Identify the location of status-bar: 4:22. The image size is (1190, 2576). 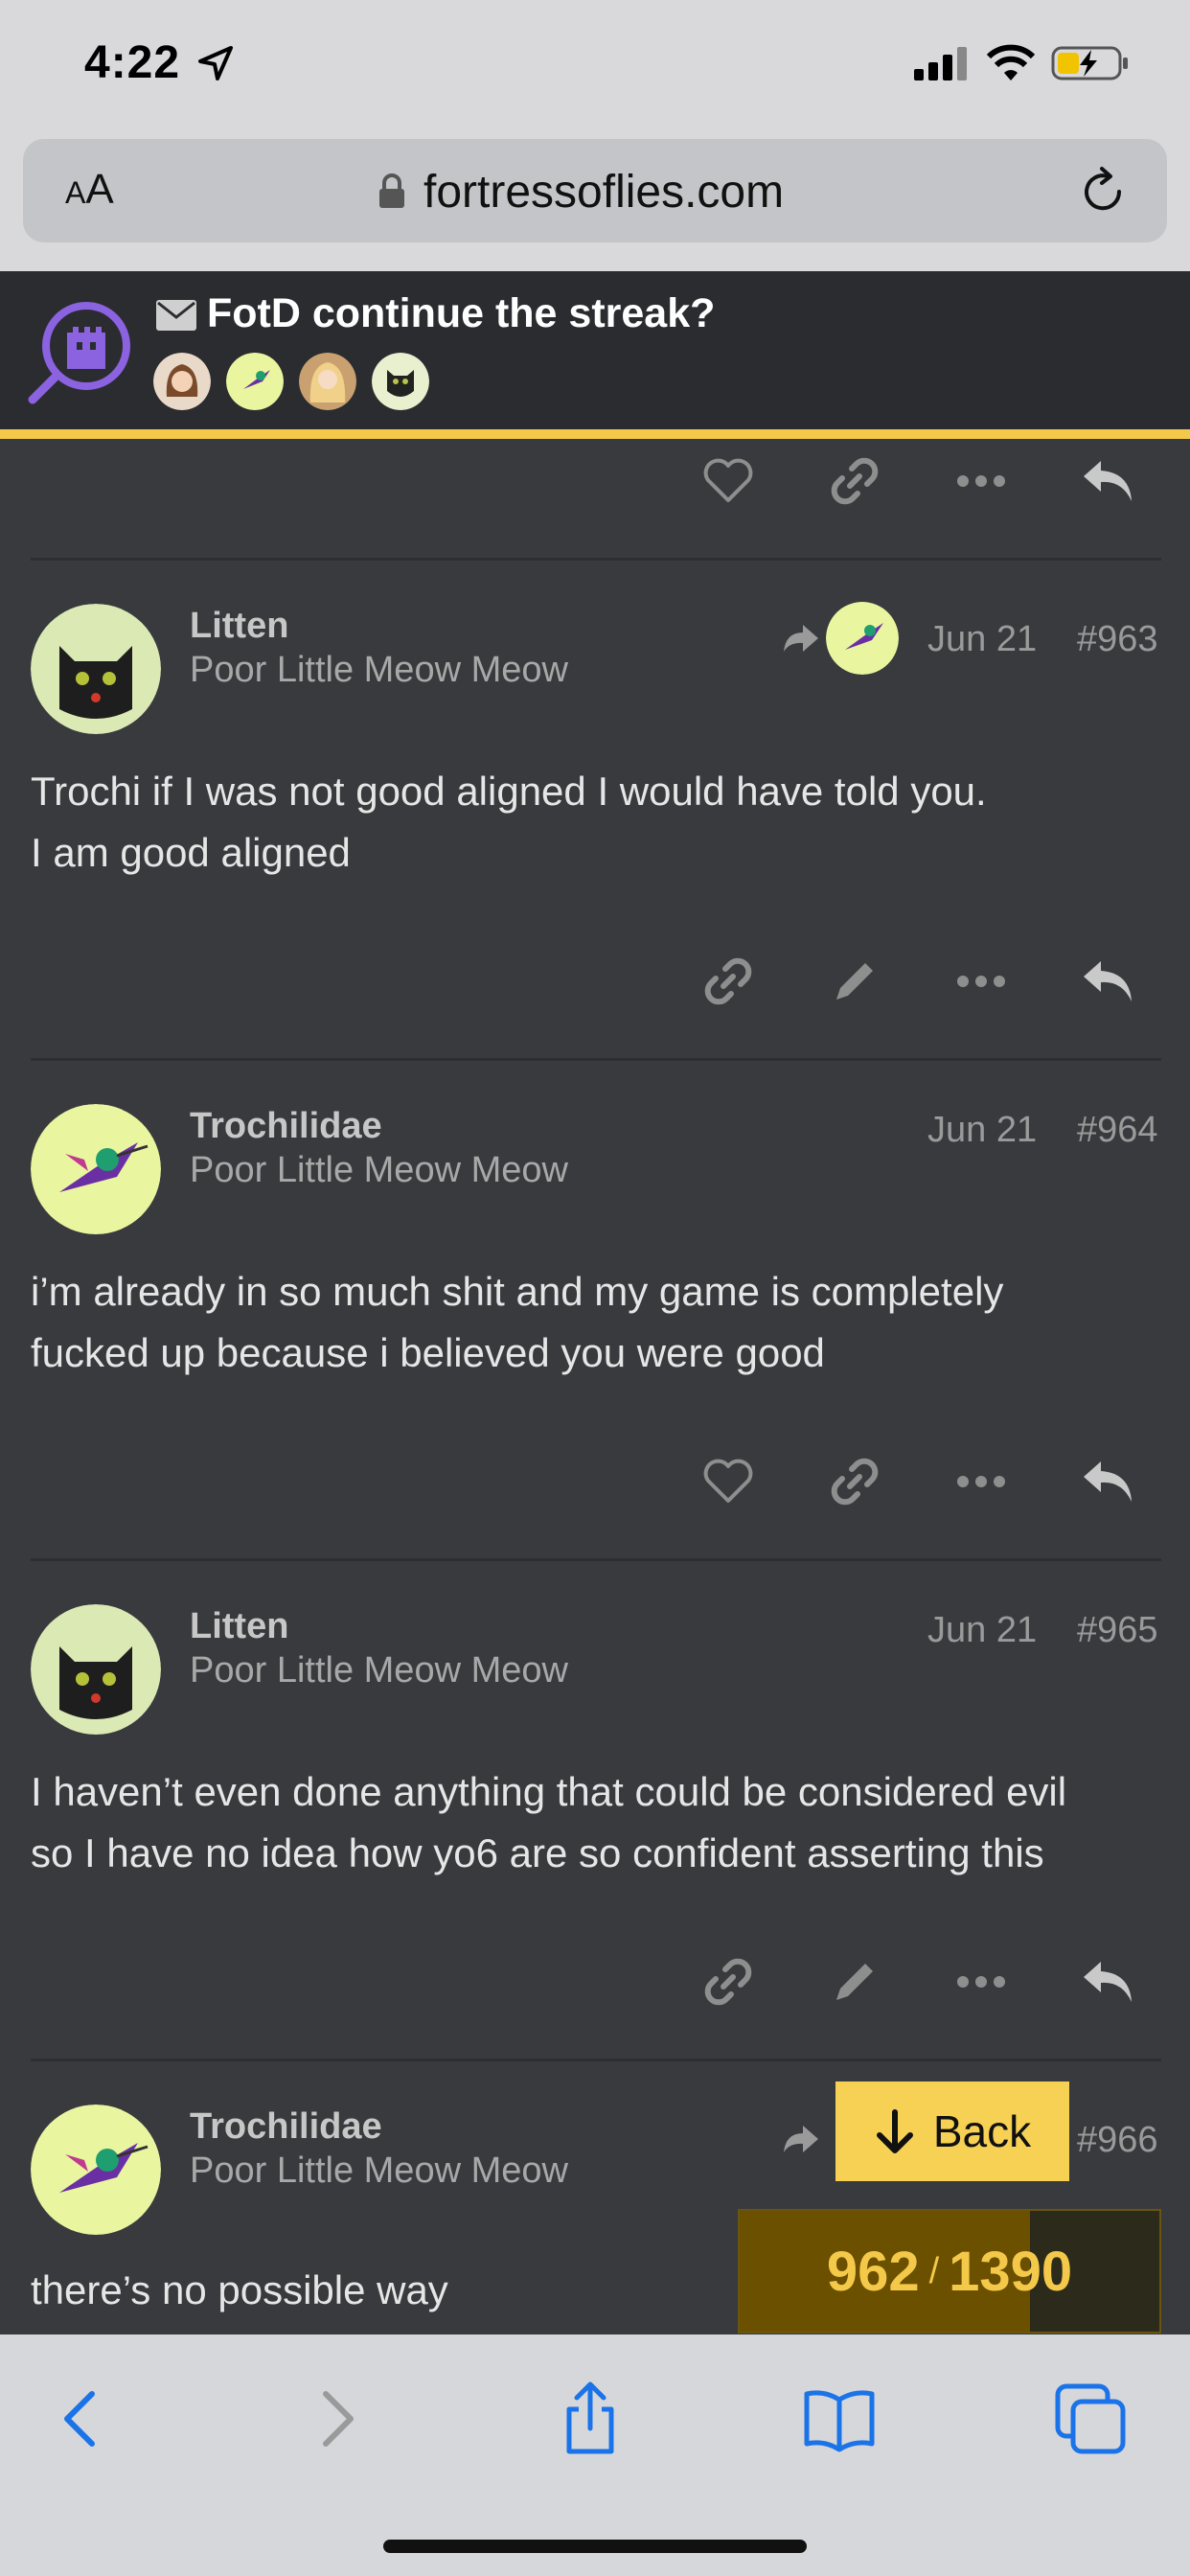
(595, 64).